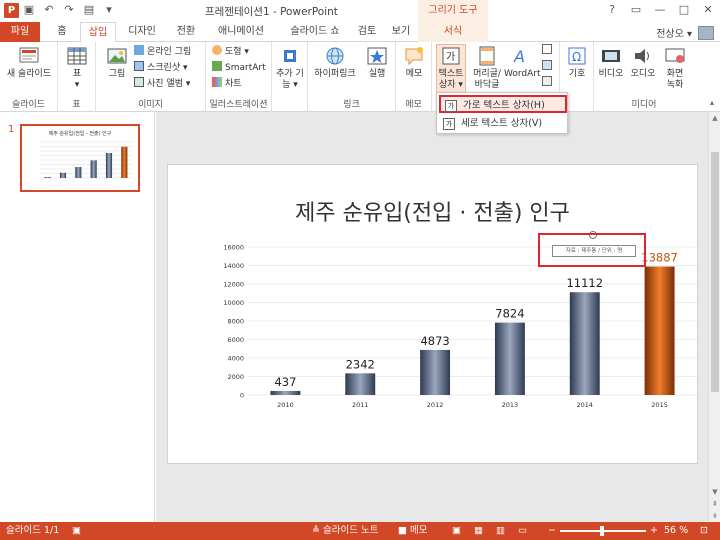 Image resolution: width=720 pixels, height=540 pixels. Describe the element at coordinates (29, 10) in the screenshot. I see `save-icon: ▣` at that location.